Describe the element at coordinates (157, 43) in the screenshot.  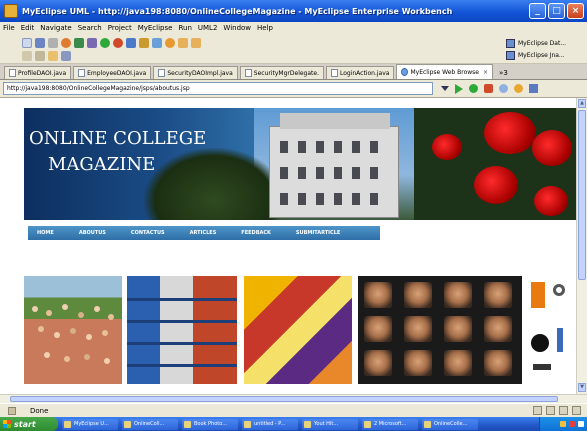
I see `search-icon` at that location.